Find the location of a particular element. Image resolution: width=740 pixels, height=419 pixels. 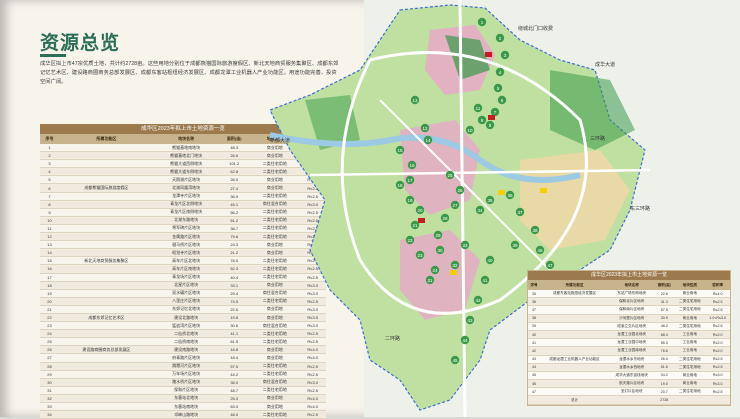

table-cell: 成渝立交片区地块 is located at coordinates (632, 326).